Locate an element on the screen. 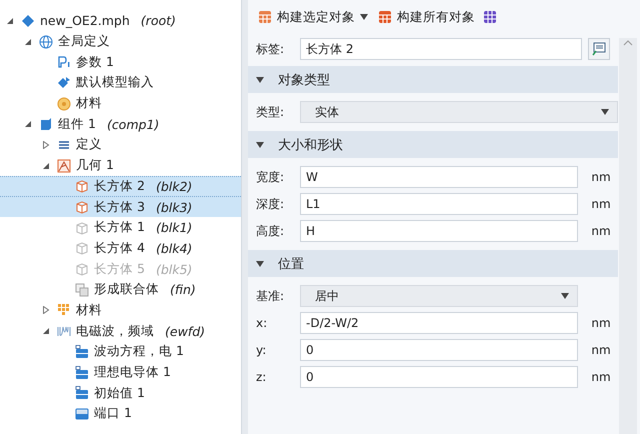  note-icon is located at coordinates (599, 49).